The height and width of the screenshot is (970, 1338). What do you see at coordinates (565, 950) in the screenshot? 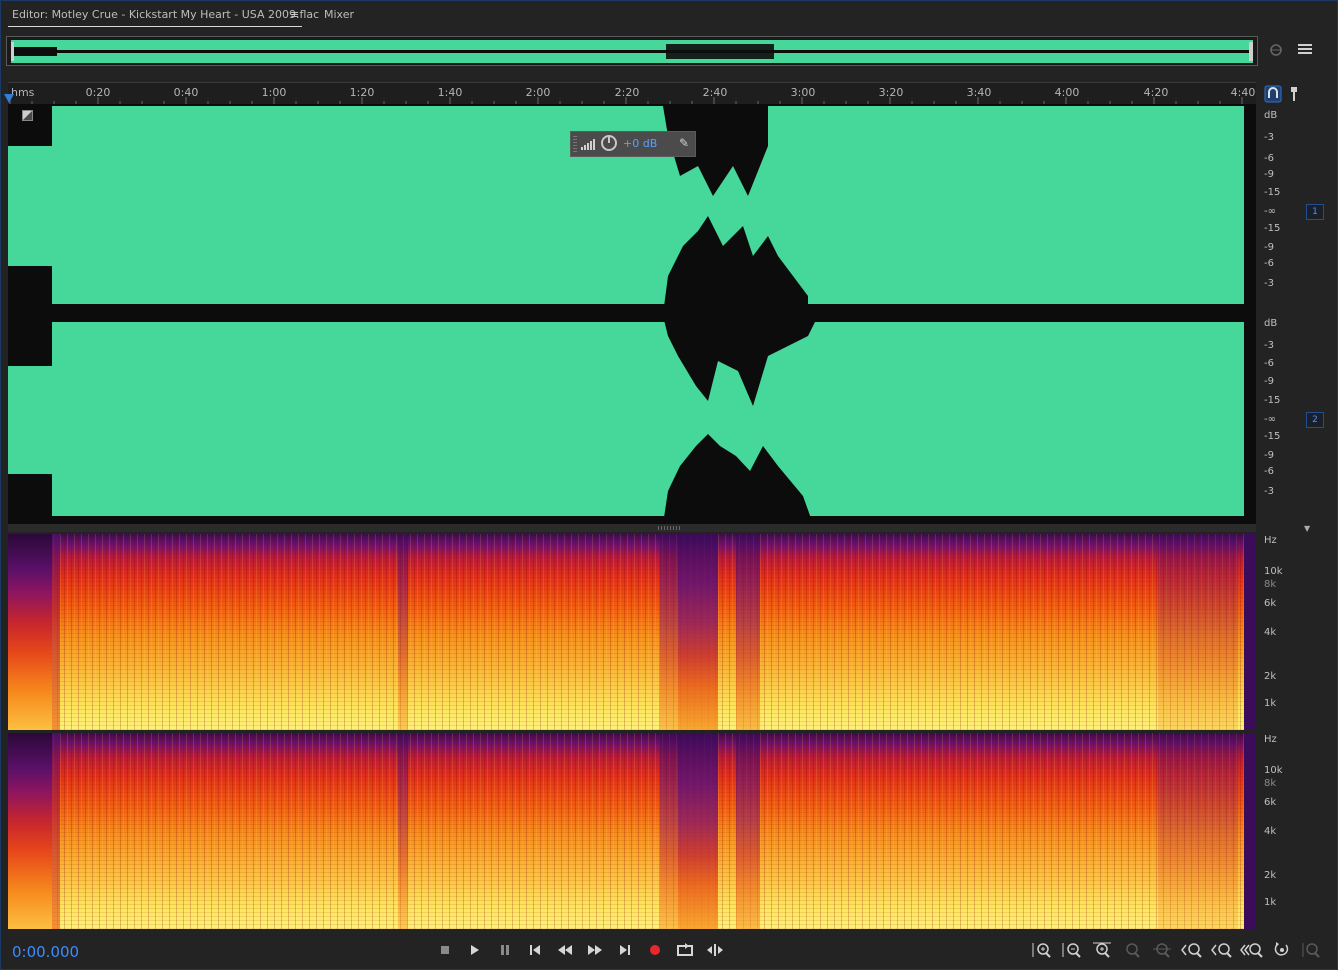
I see `rewind-icon` at bounding box center [565, 950].